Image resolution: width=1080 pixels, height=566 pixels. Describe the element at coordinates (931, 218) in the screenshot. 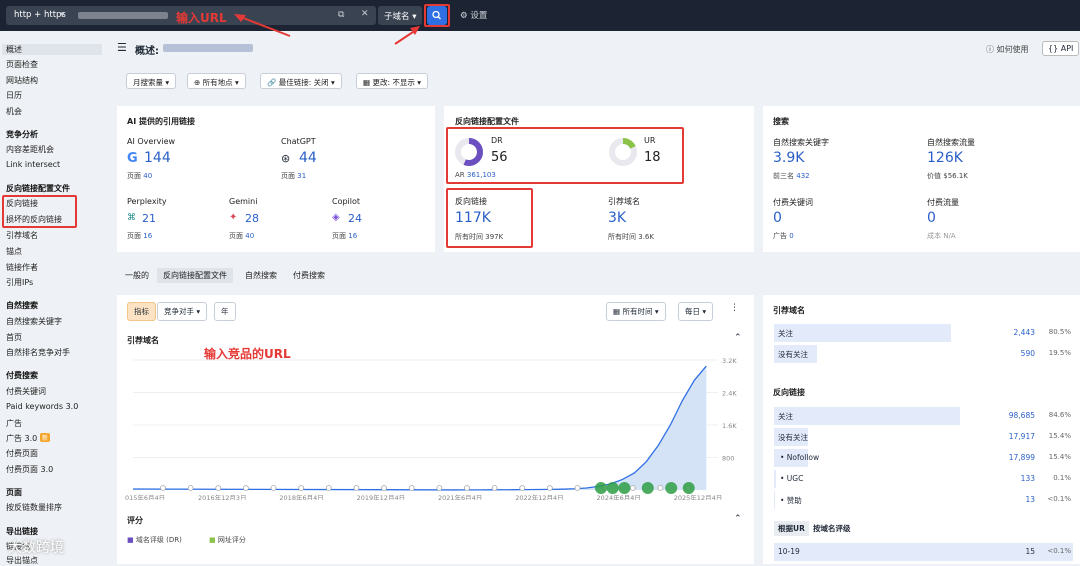

I see `paid-traffic-value: 0` at that location.